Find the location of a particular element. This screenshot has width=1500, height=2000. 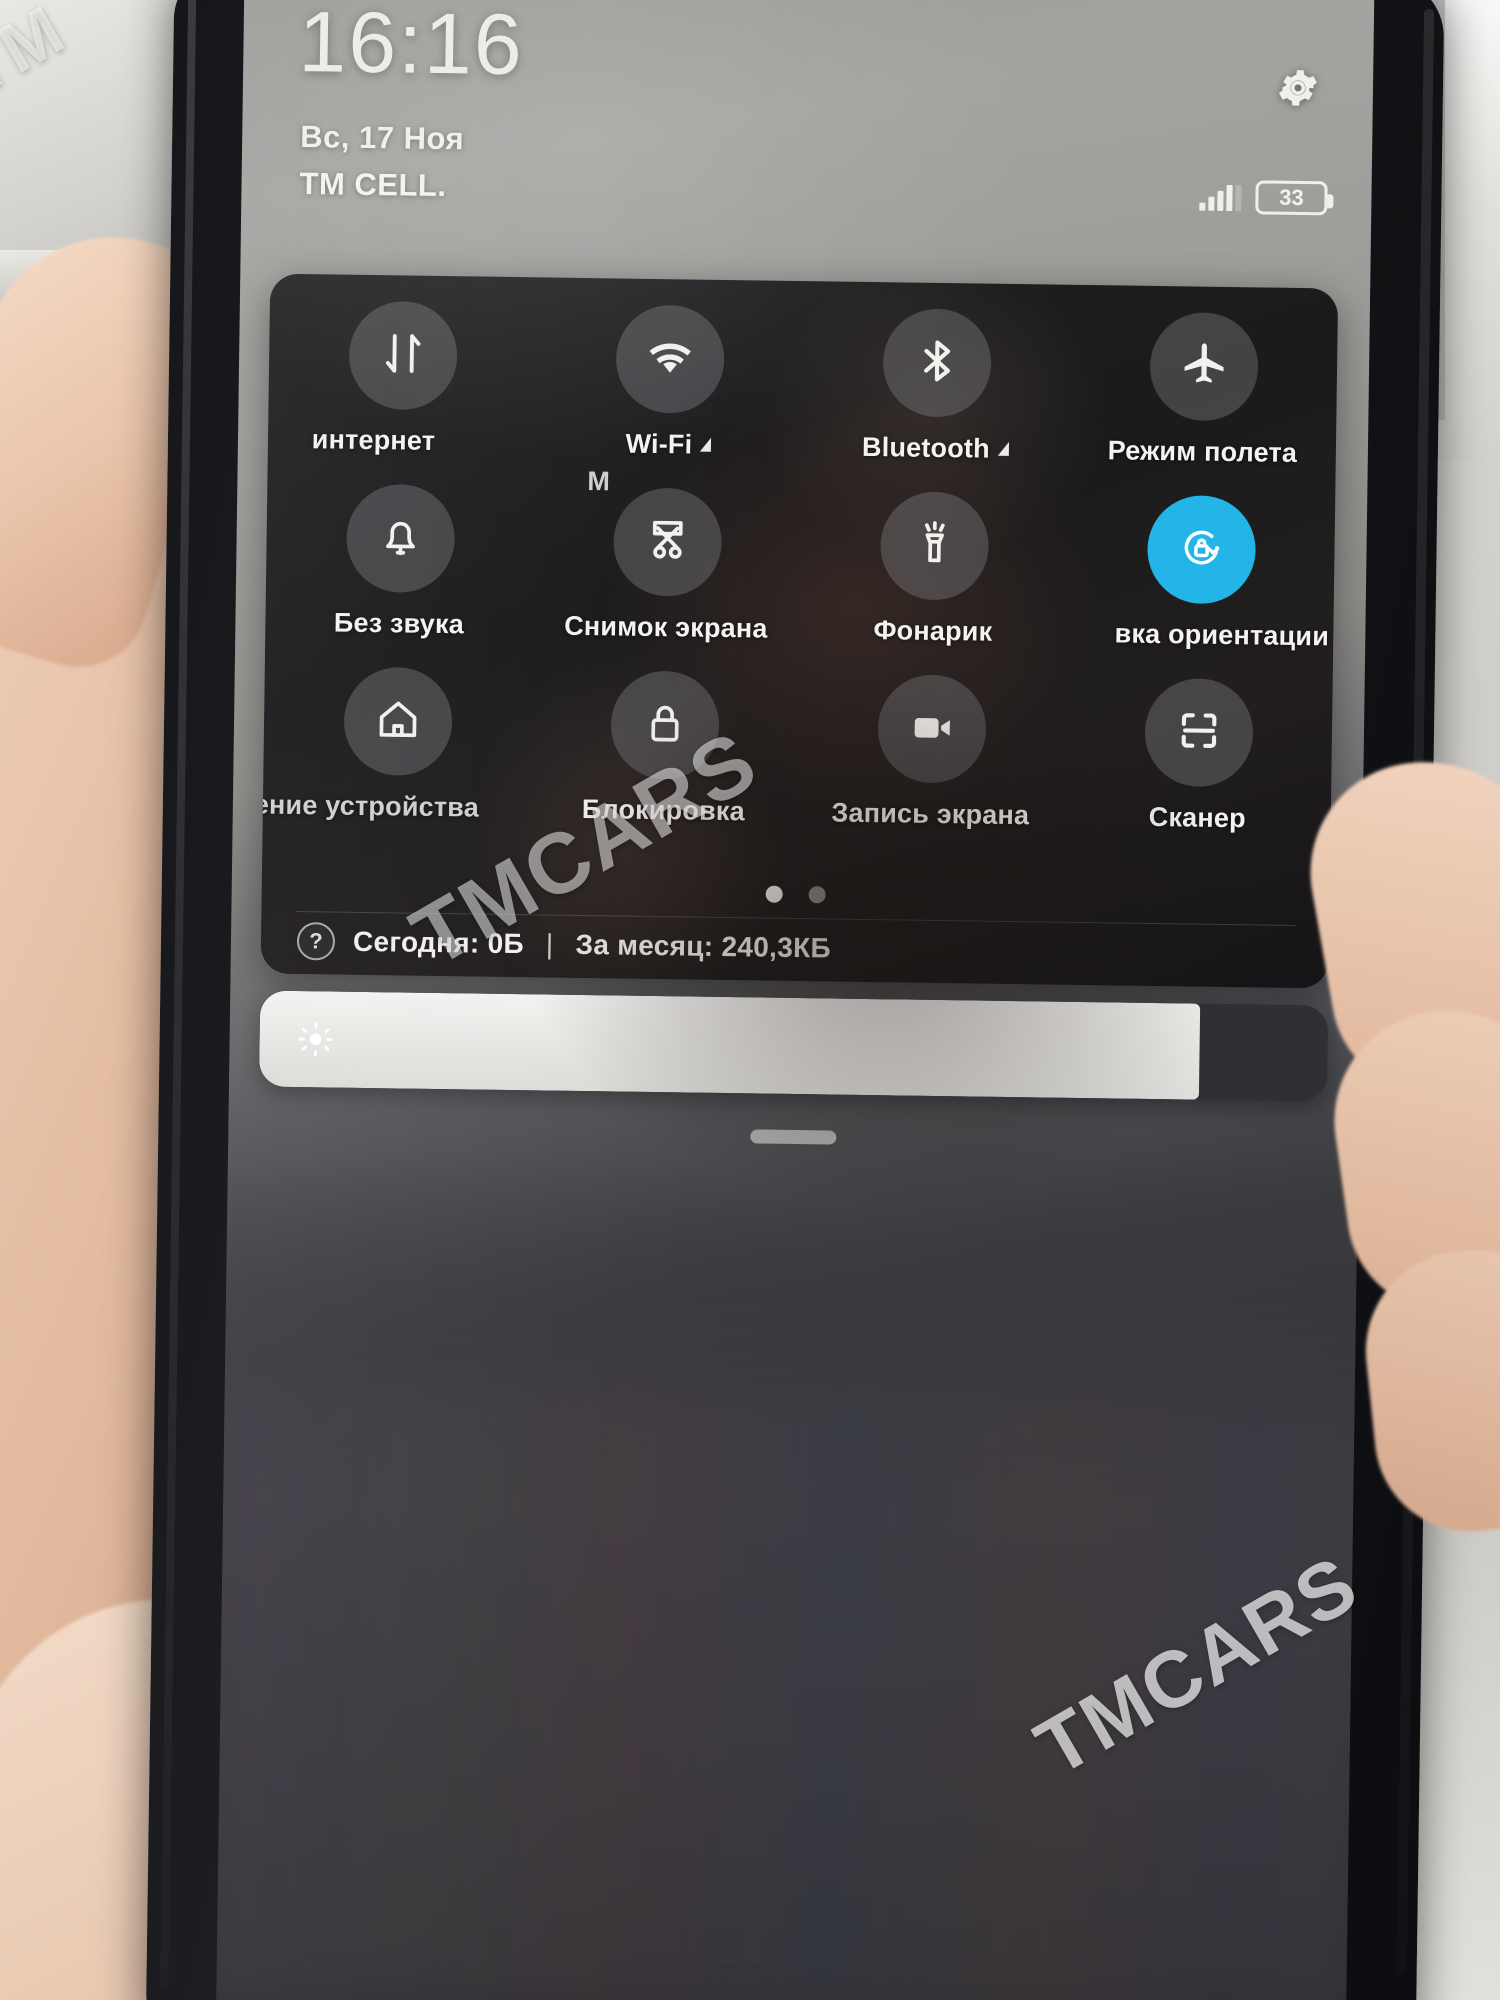

qs-tile-rotation-lock: вка ориентации is located at coordinates (1200, 573).